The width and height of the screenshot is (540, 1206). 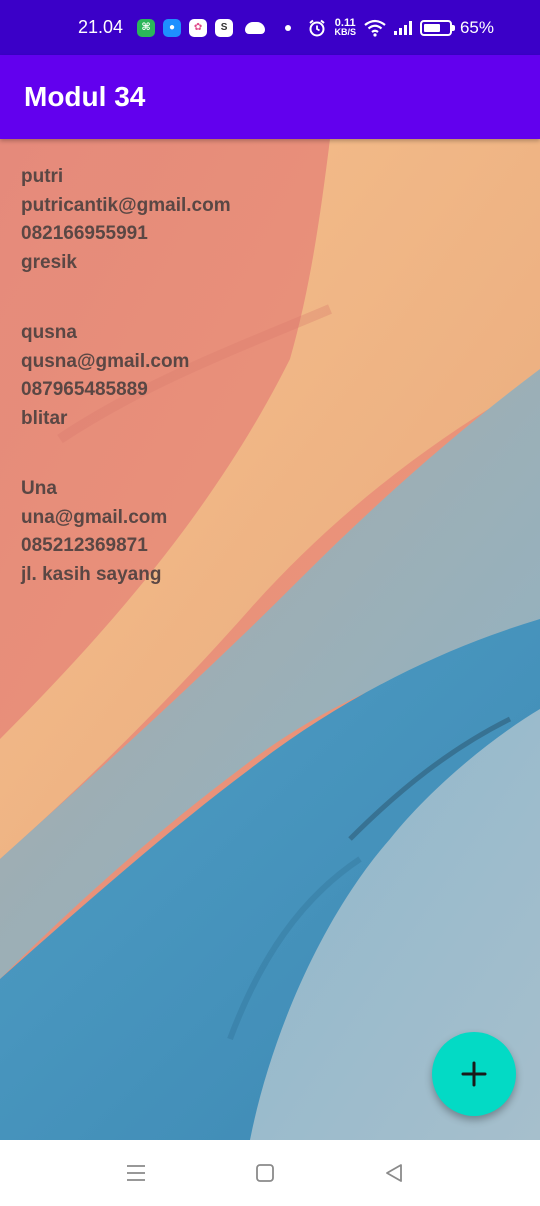 I want to click on contact-phone: 082166955991, so click(x=84, y=233).